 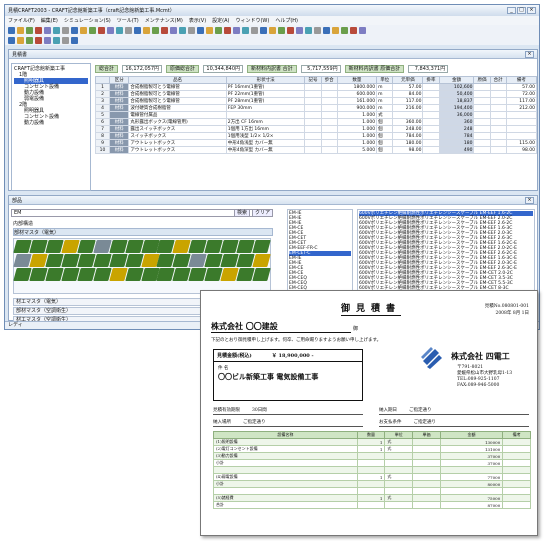 I want to click on table-row: 7 材料 露出スイッチボックス 1個用 1方出 16mm 1.000 個 248.00 248, so click(x=316, y=129).